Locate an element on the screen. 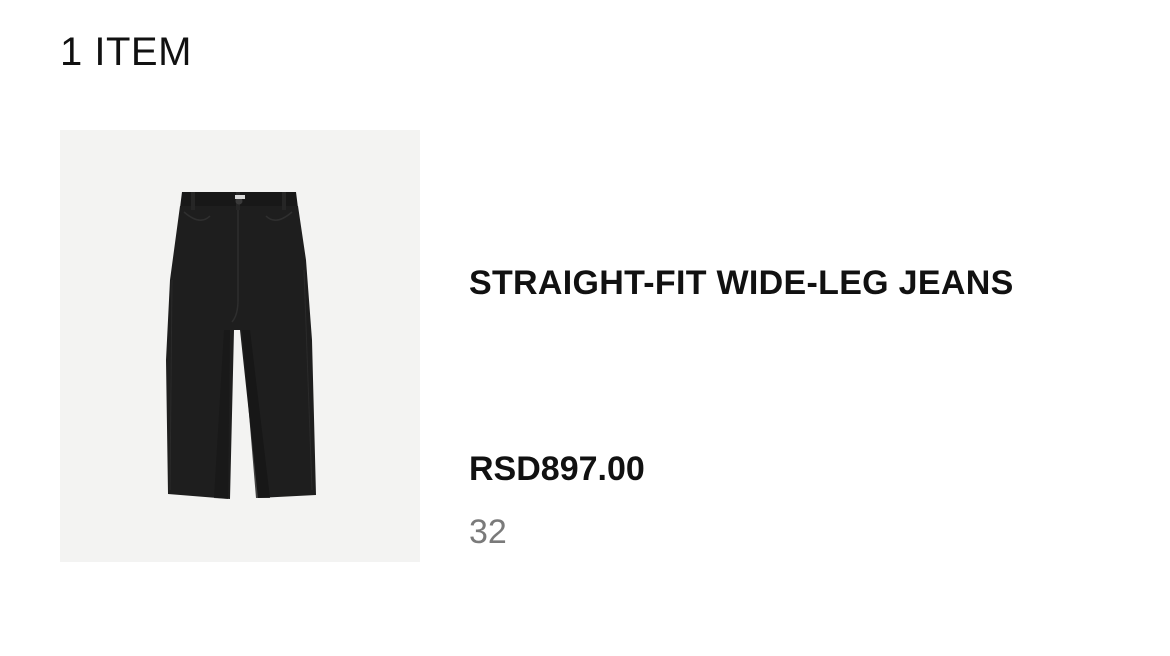  product-name-link: STRAIGHT-FIT WIDE-LEG JEANS is located at coordinates (741, 283).